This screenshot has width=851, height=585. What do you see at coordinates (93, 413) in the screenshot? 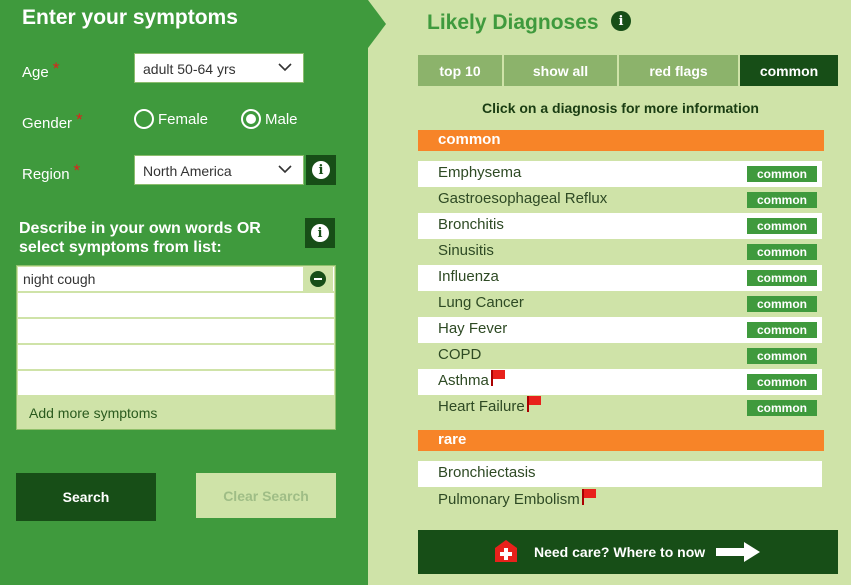
I see `add-more-symptoms-link: Add more symptoms` at bounding box center [93, 413].